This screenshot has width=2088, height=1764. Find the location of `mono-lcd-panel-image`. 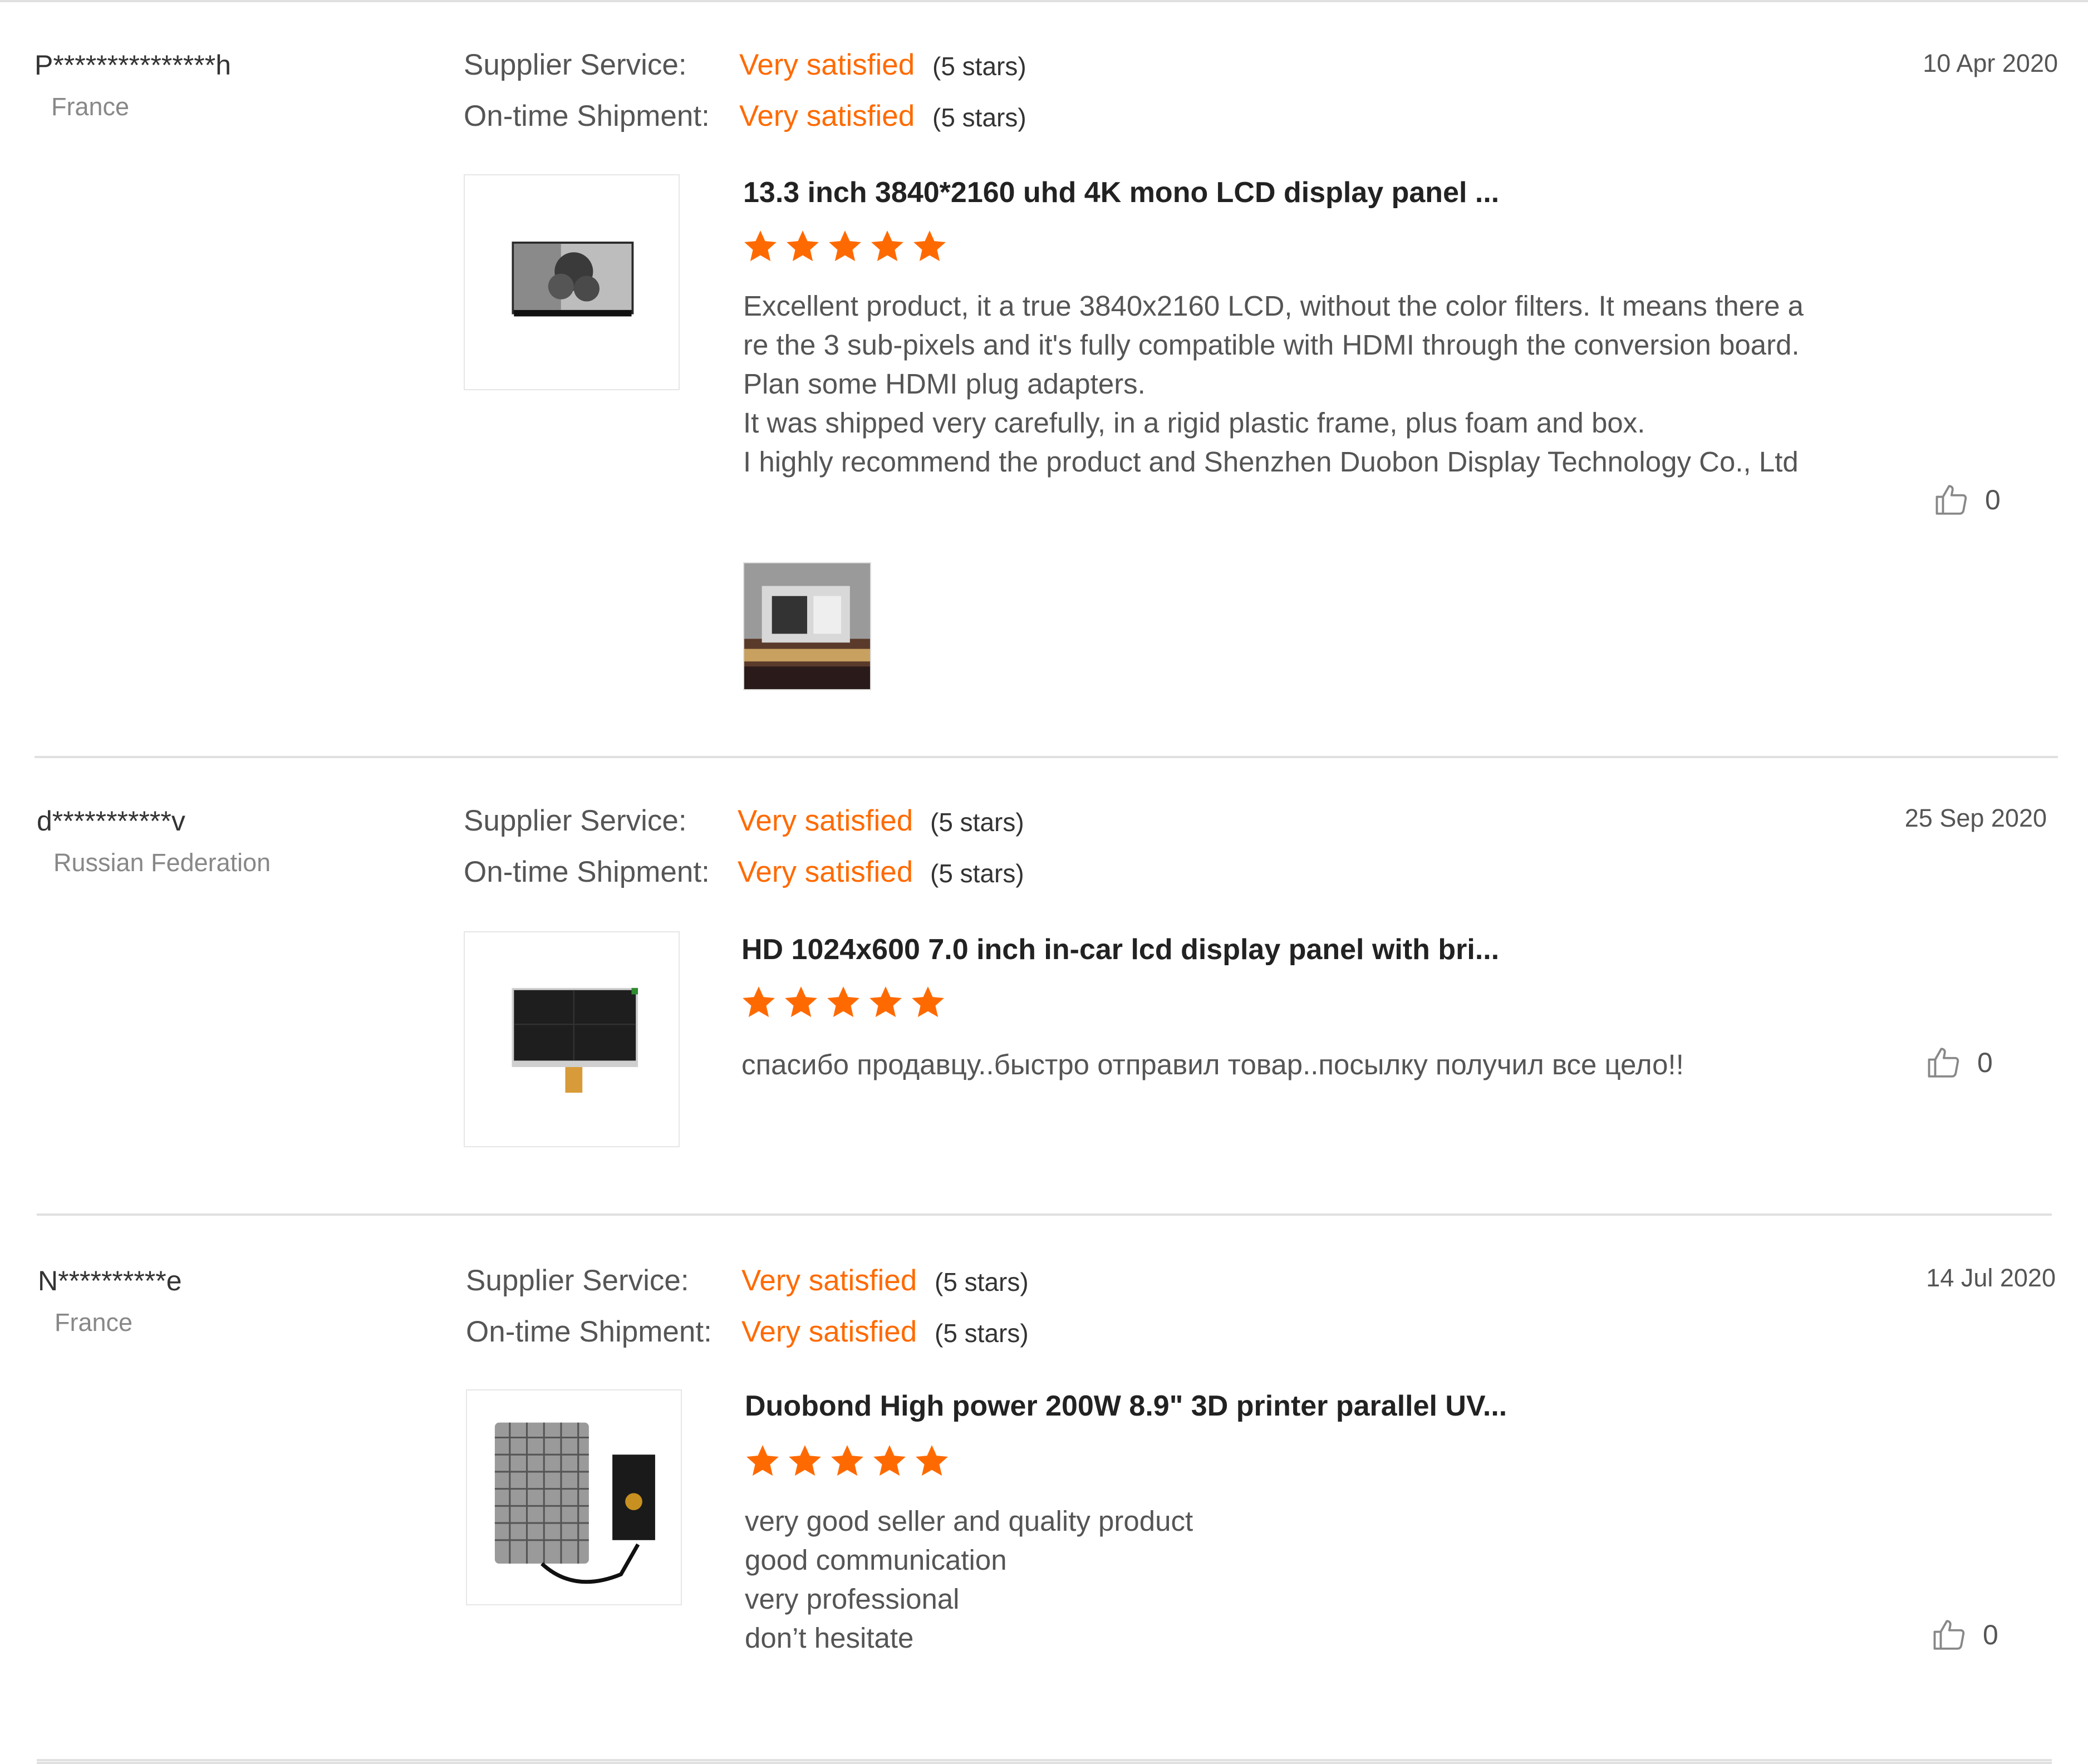

mono-lcd-panel-image is located at coordinates (573, 279).